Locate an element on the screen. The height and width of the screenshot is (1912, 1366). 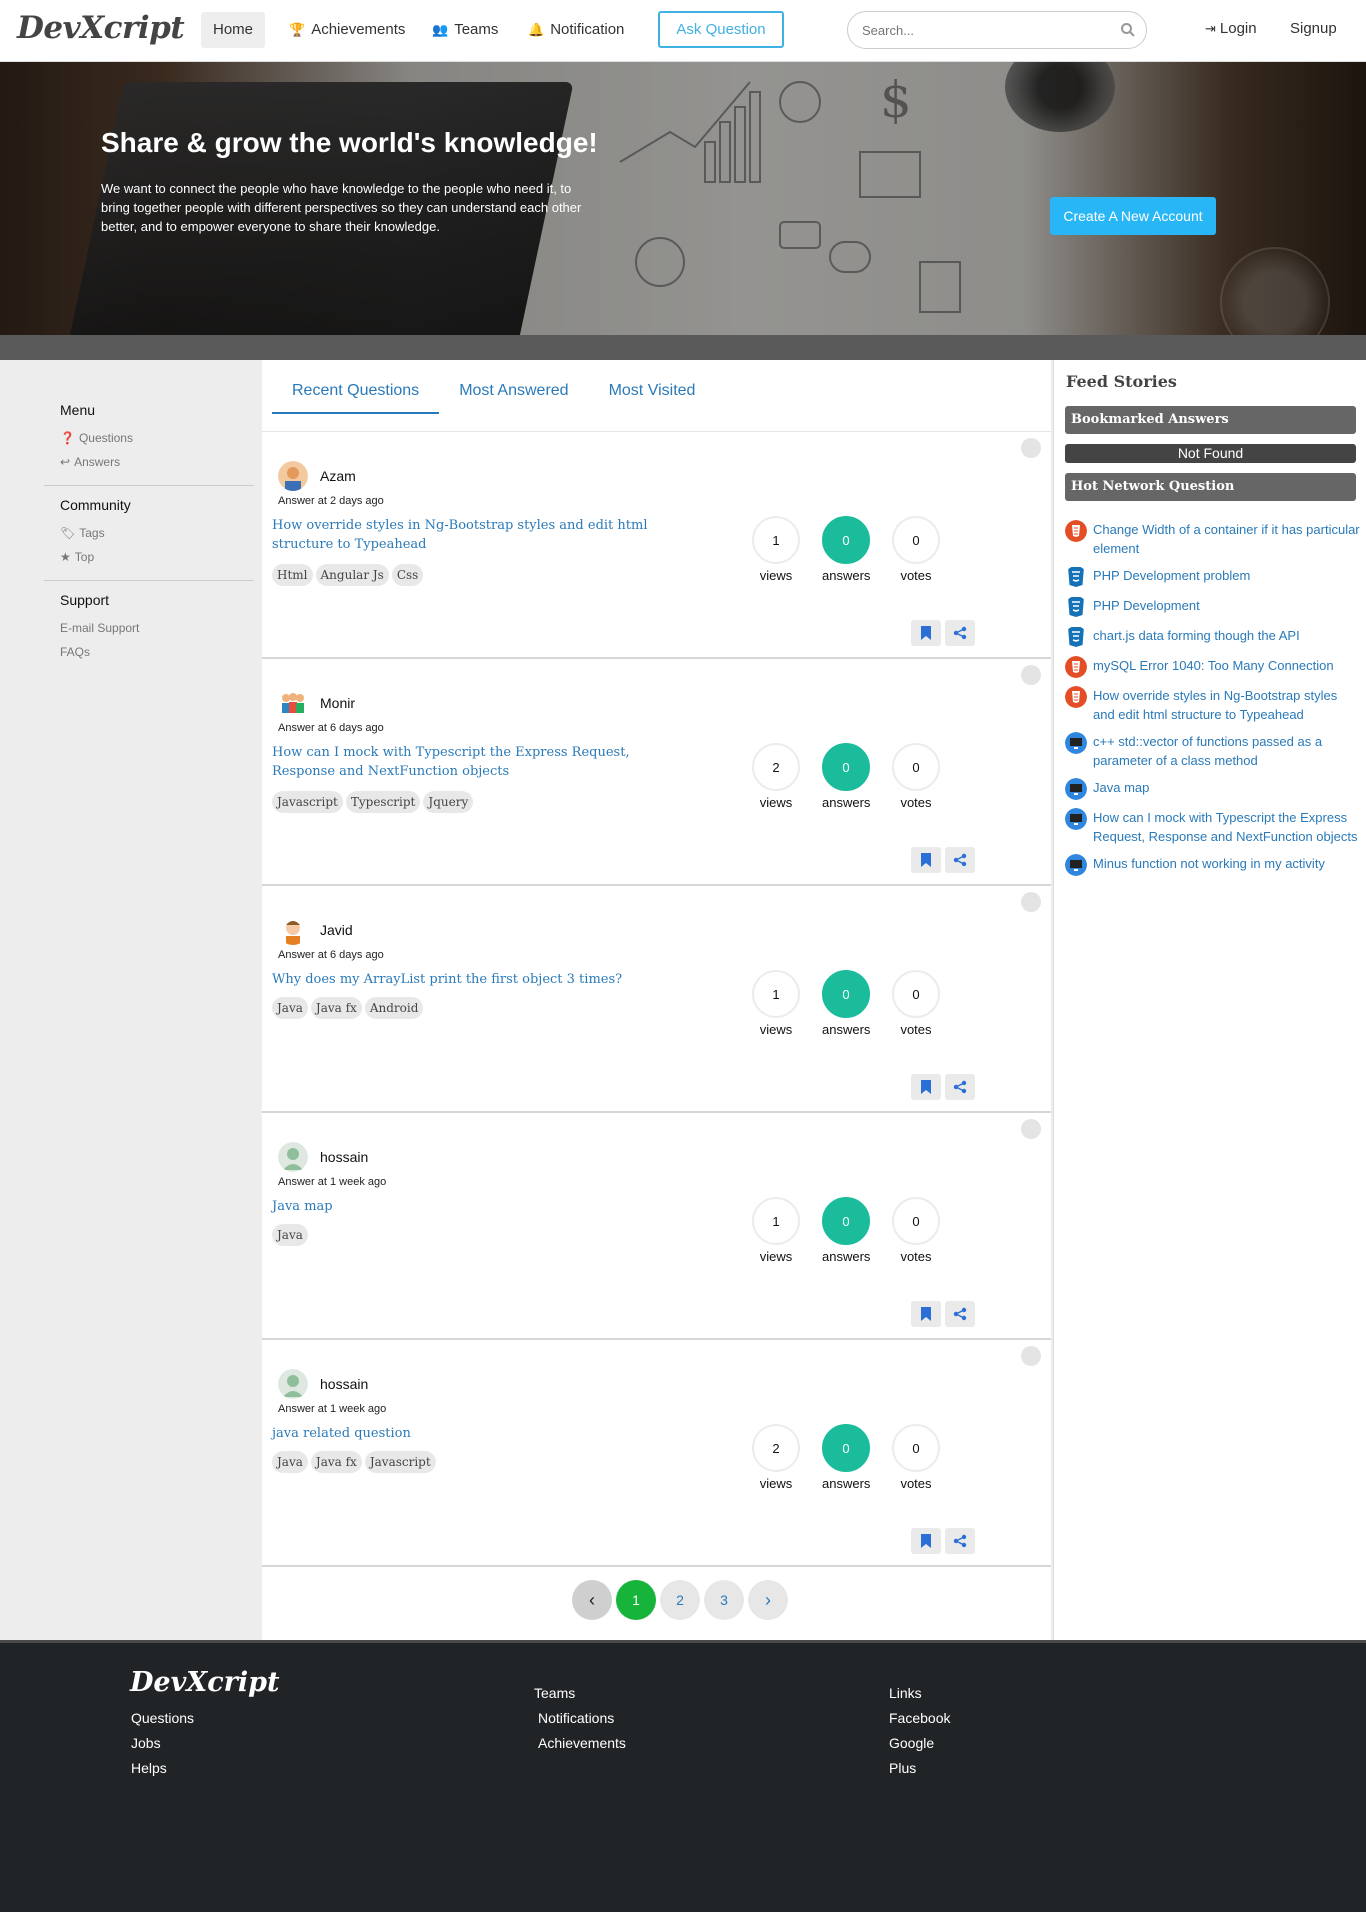
sidebar-item-email-support: E-mail Support is located at coordinates (157, 628).